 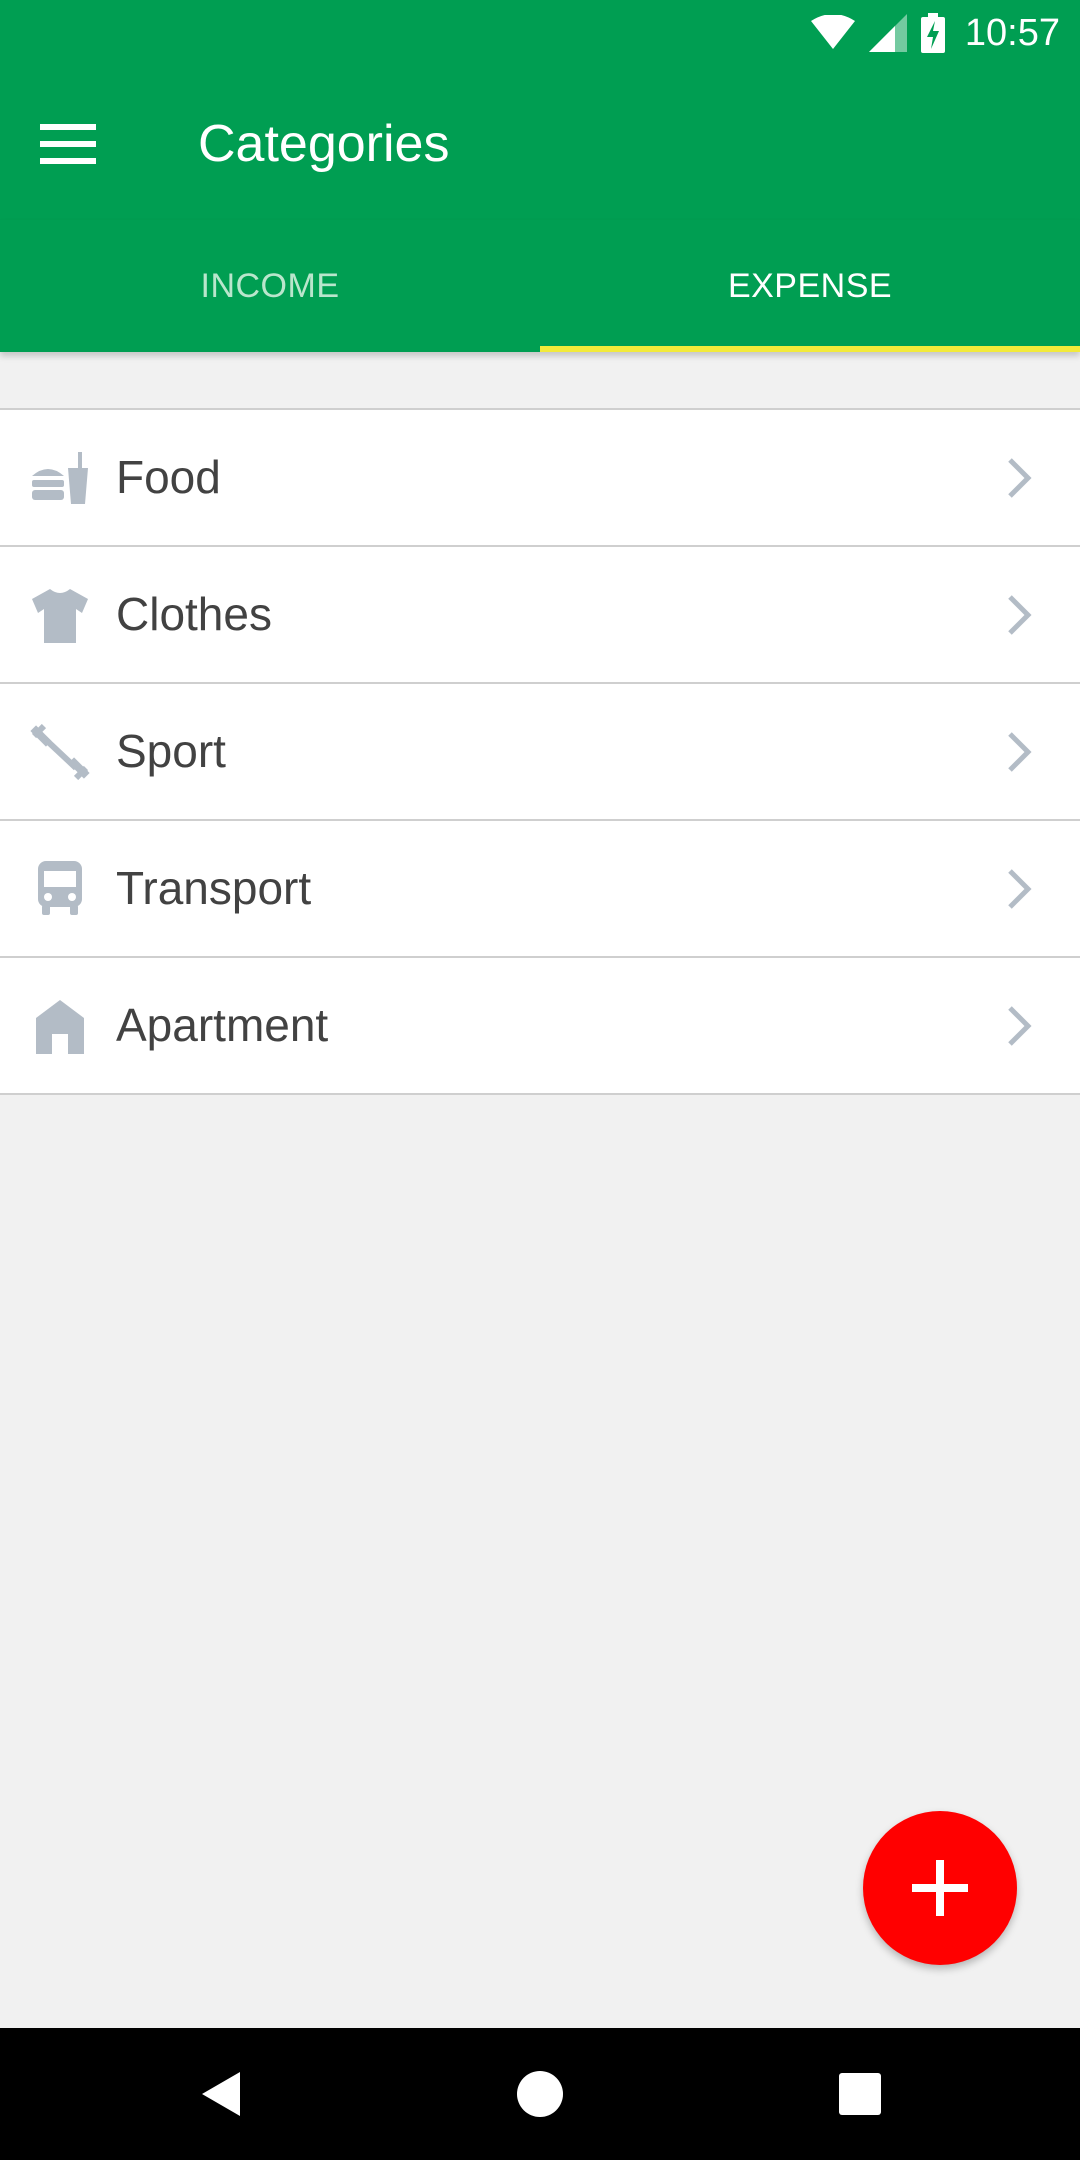 I want to click on tab-bar: INCOME EXPENSE, so click(x=540, y=286).